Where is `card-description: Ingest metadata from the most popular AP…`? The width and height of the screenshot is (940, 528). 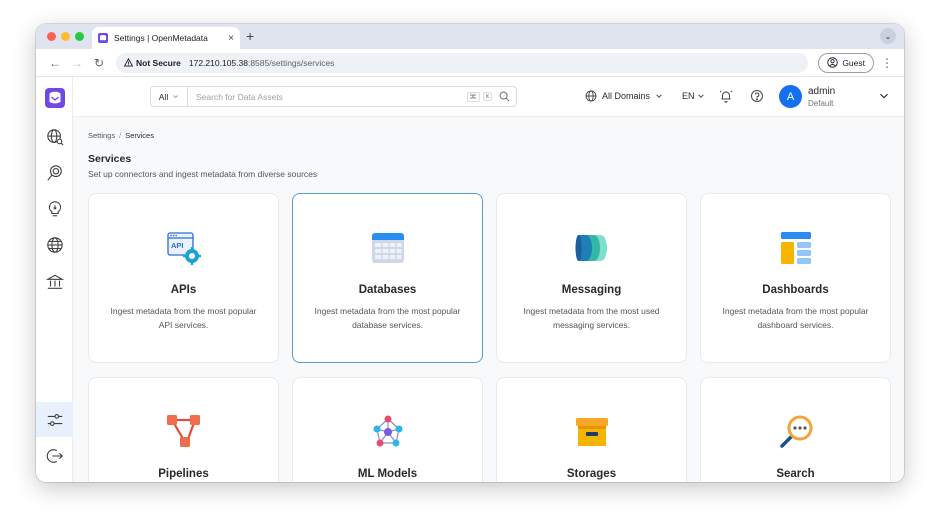 card-description: Ingest metadata from the most popular AP… is located at coordinates (183, 318).